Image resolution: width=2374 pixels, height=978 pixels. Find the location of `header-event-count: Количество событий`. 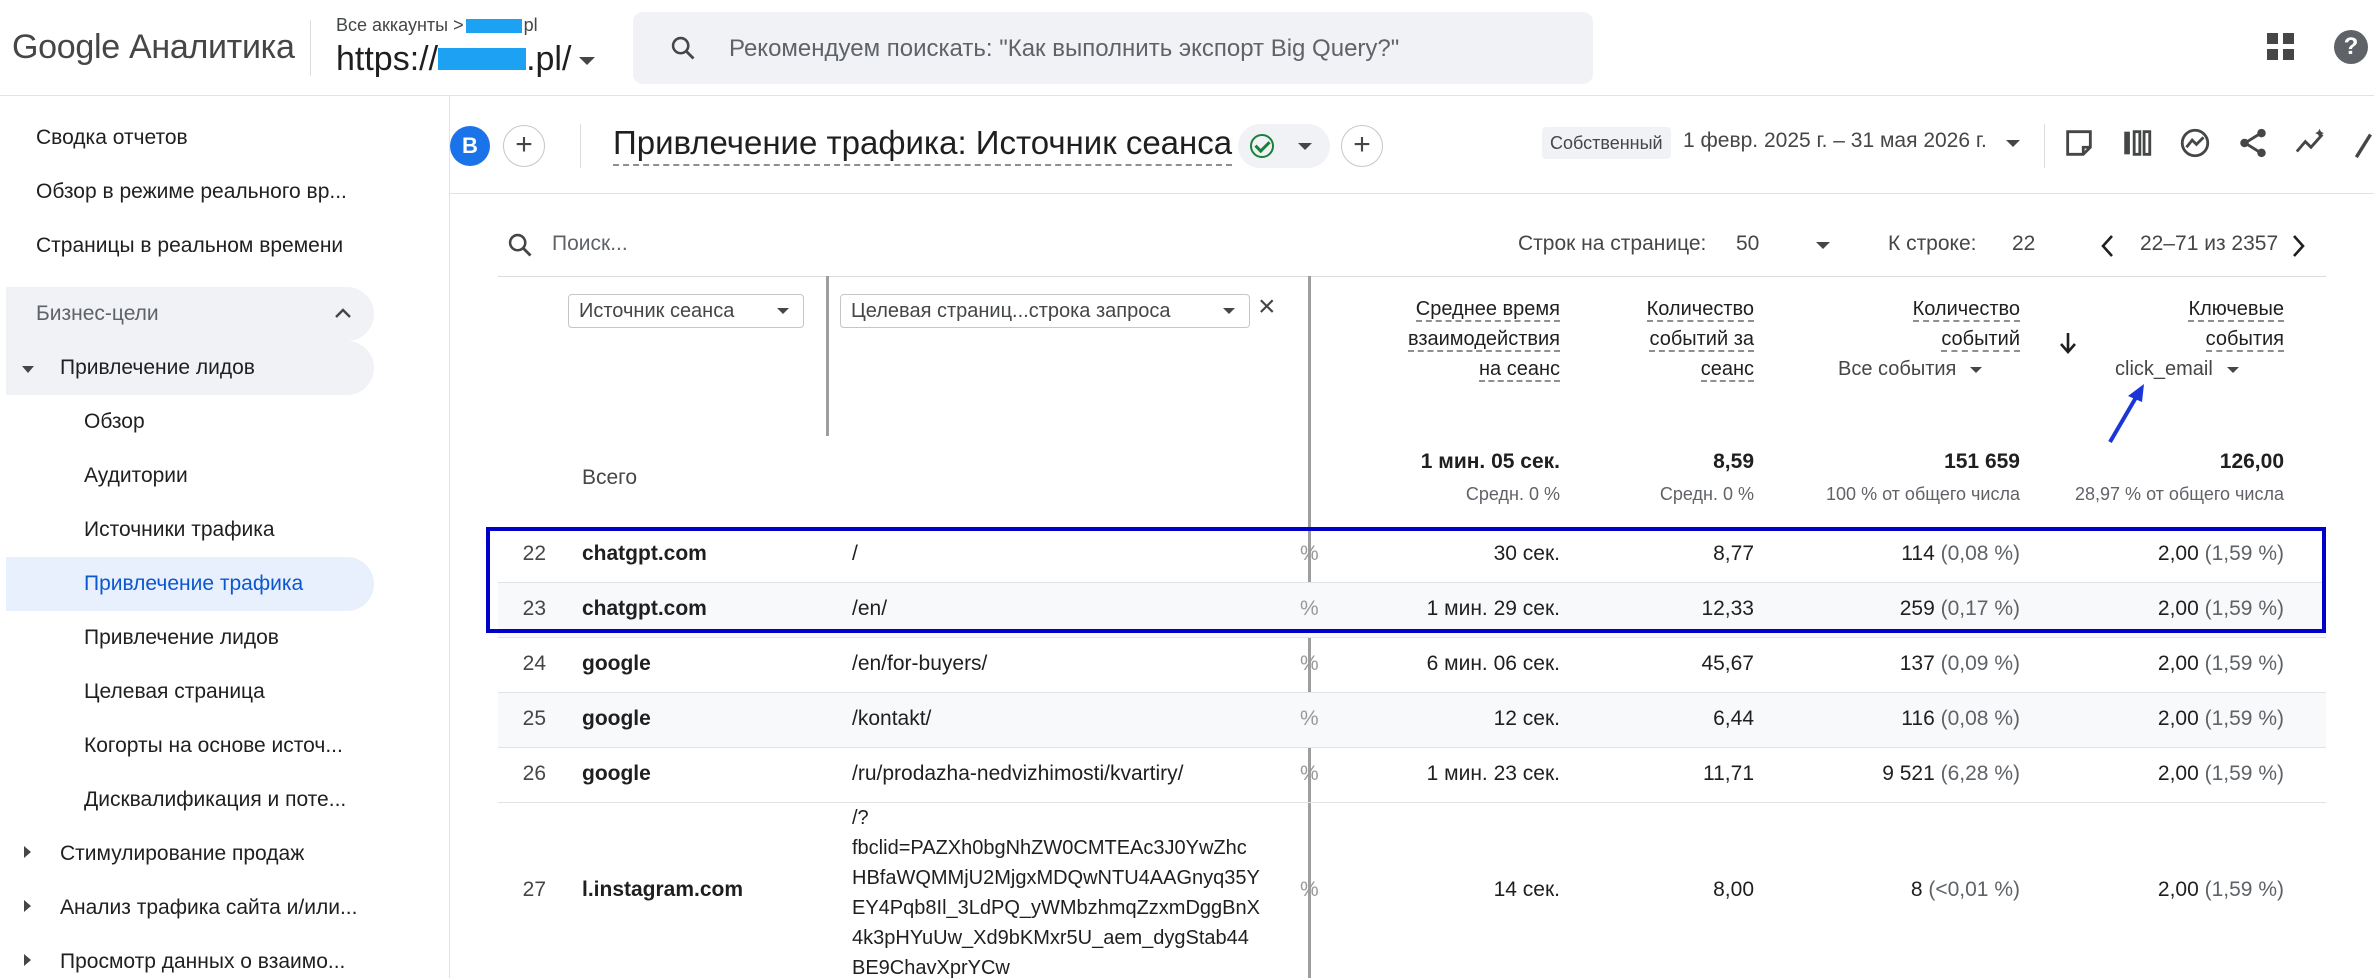

header-event-count: Количество событий is located at coordinates (1909, 324).